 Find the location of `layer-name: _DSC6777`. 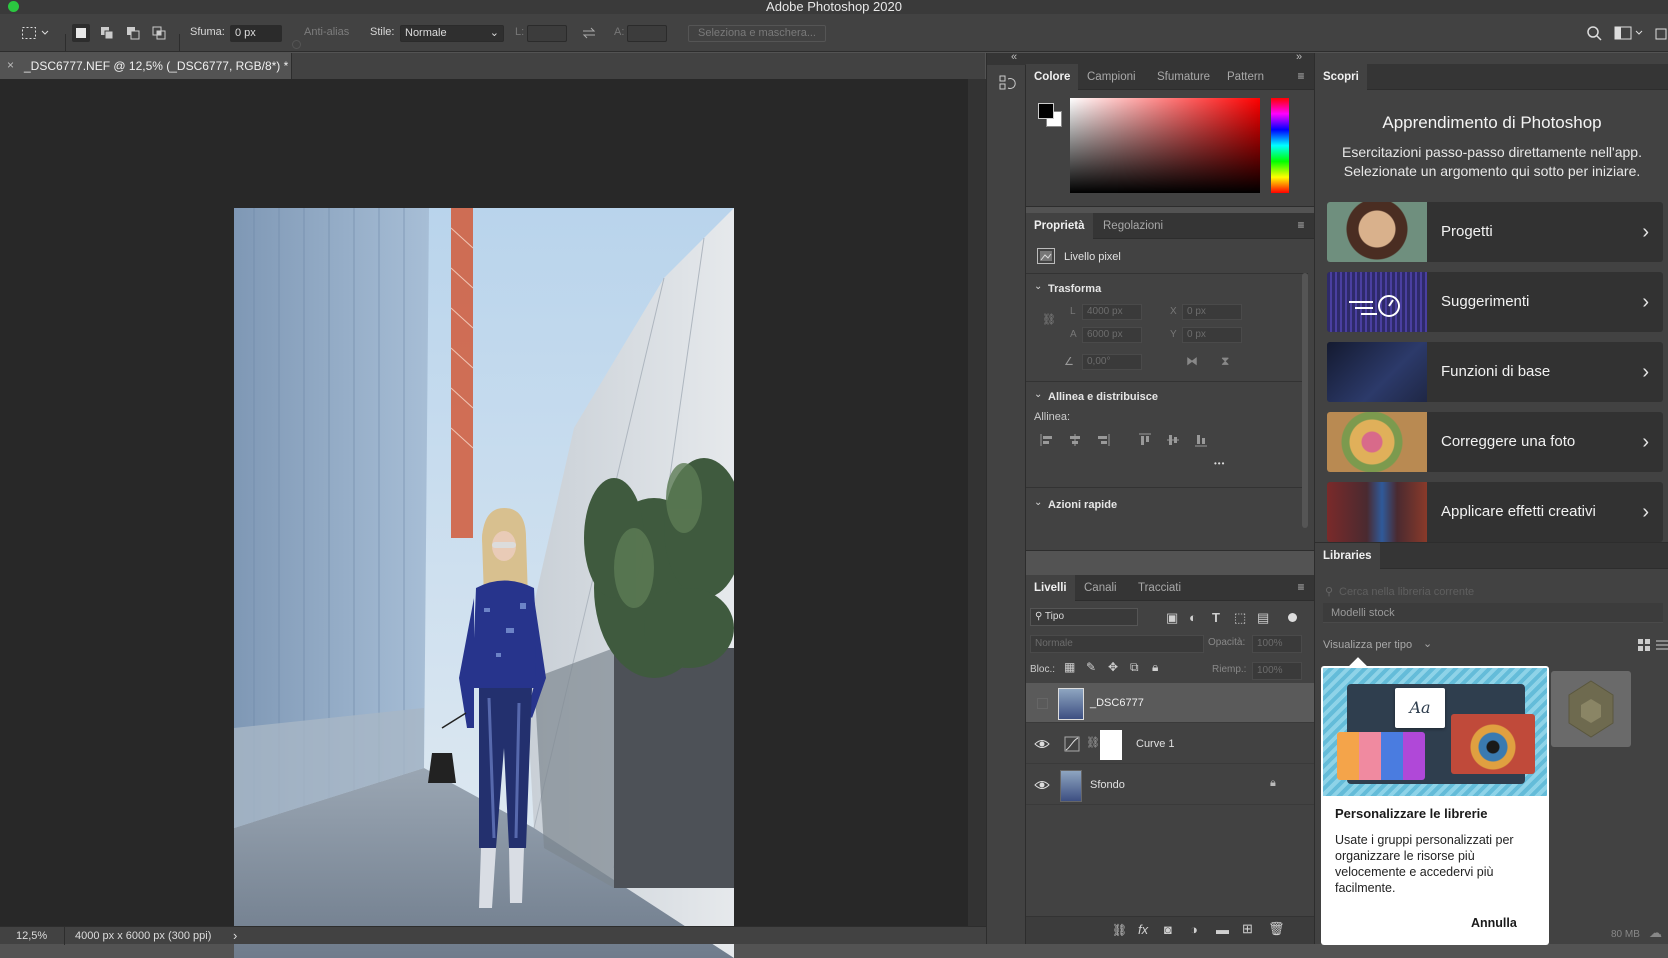

layer-name: _DSC6777 is located at coordinates (1117, 703).